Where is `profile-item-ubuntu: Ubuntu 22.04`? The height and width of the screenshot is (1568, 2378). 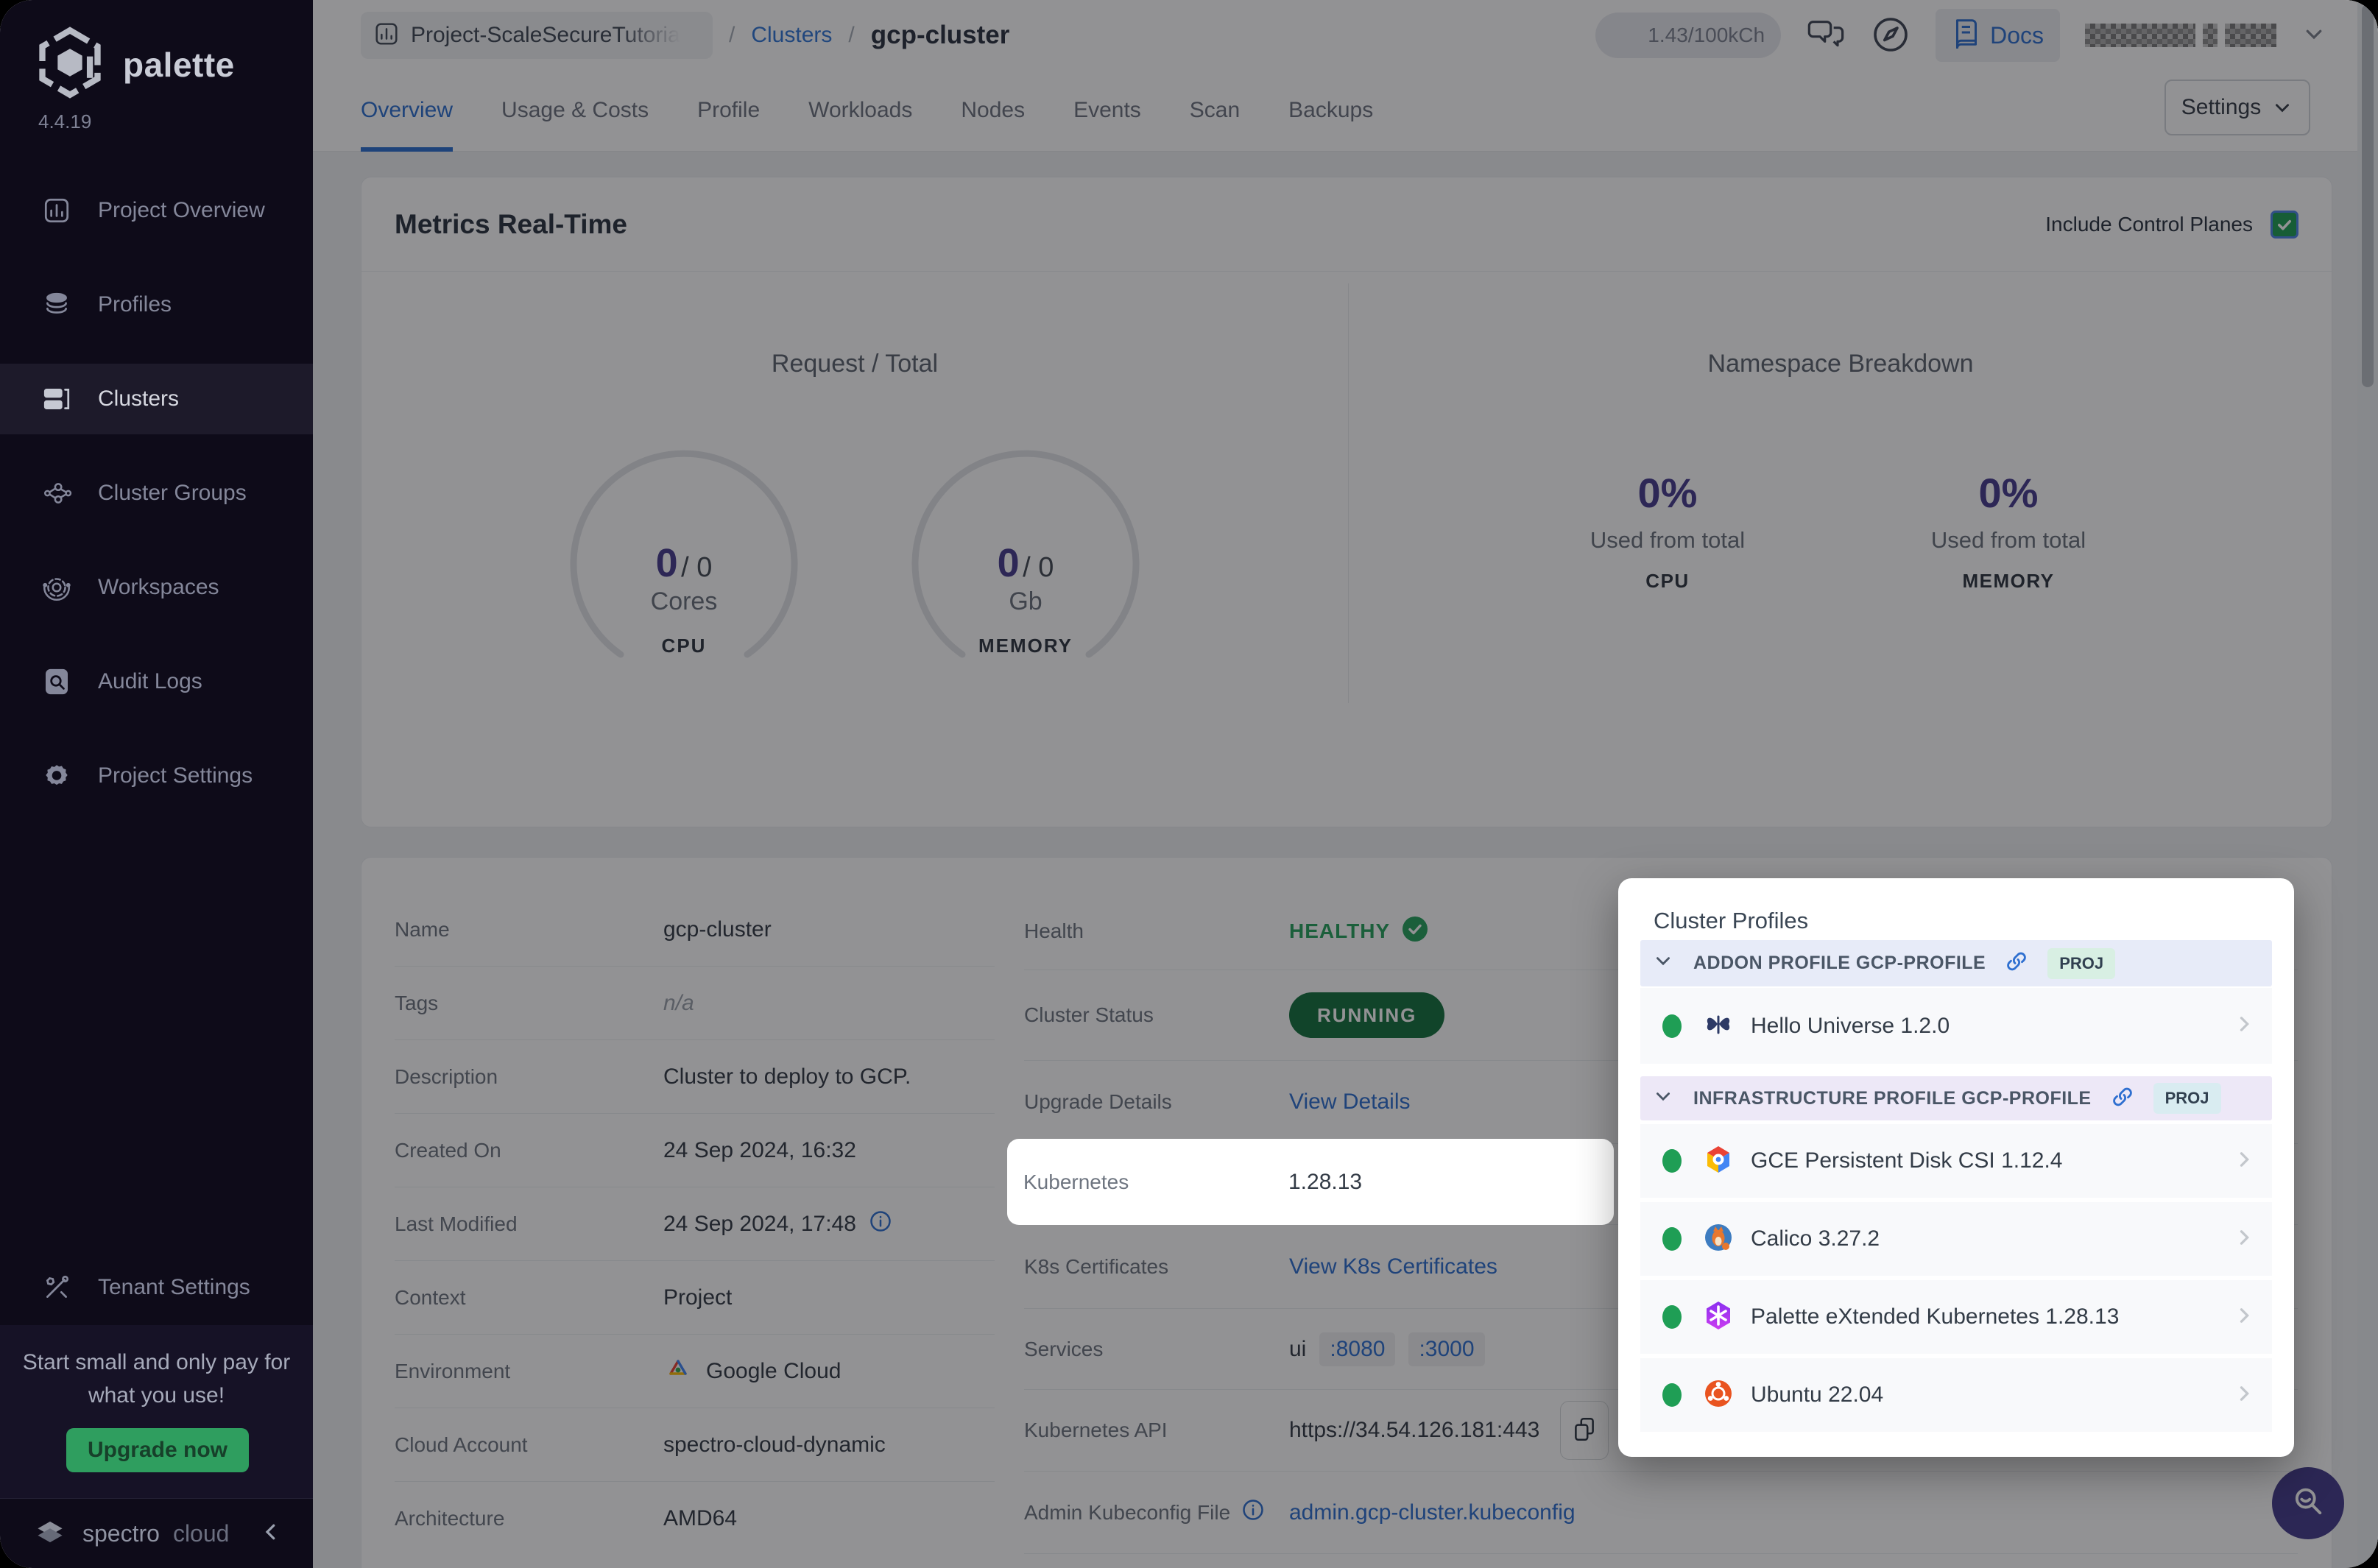
profile-item-ubuntu: Ubuntu 22.04 is located at coordinates (1956, 1395).